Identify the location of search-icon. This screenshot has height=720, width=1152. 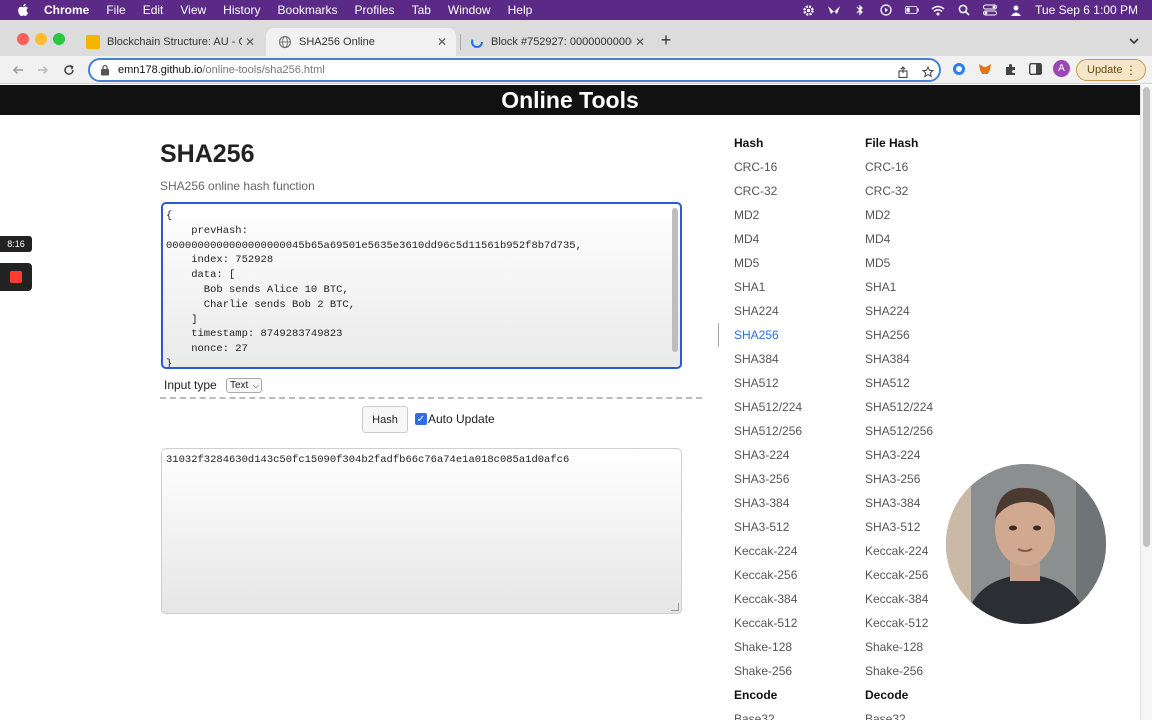
(964, 10).